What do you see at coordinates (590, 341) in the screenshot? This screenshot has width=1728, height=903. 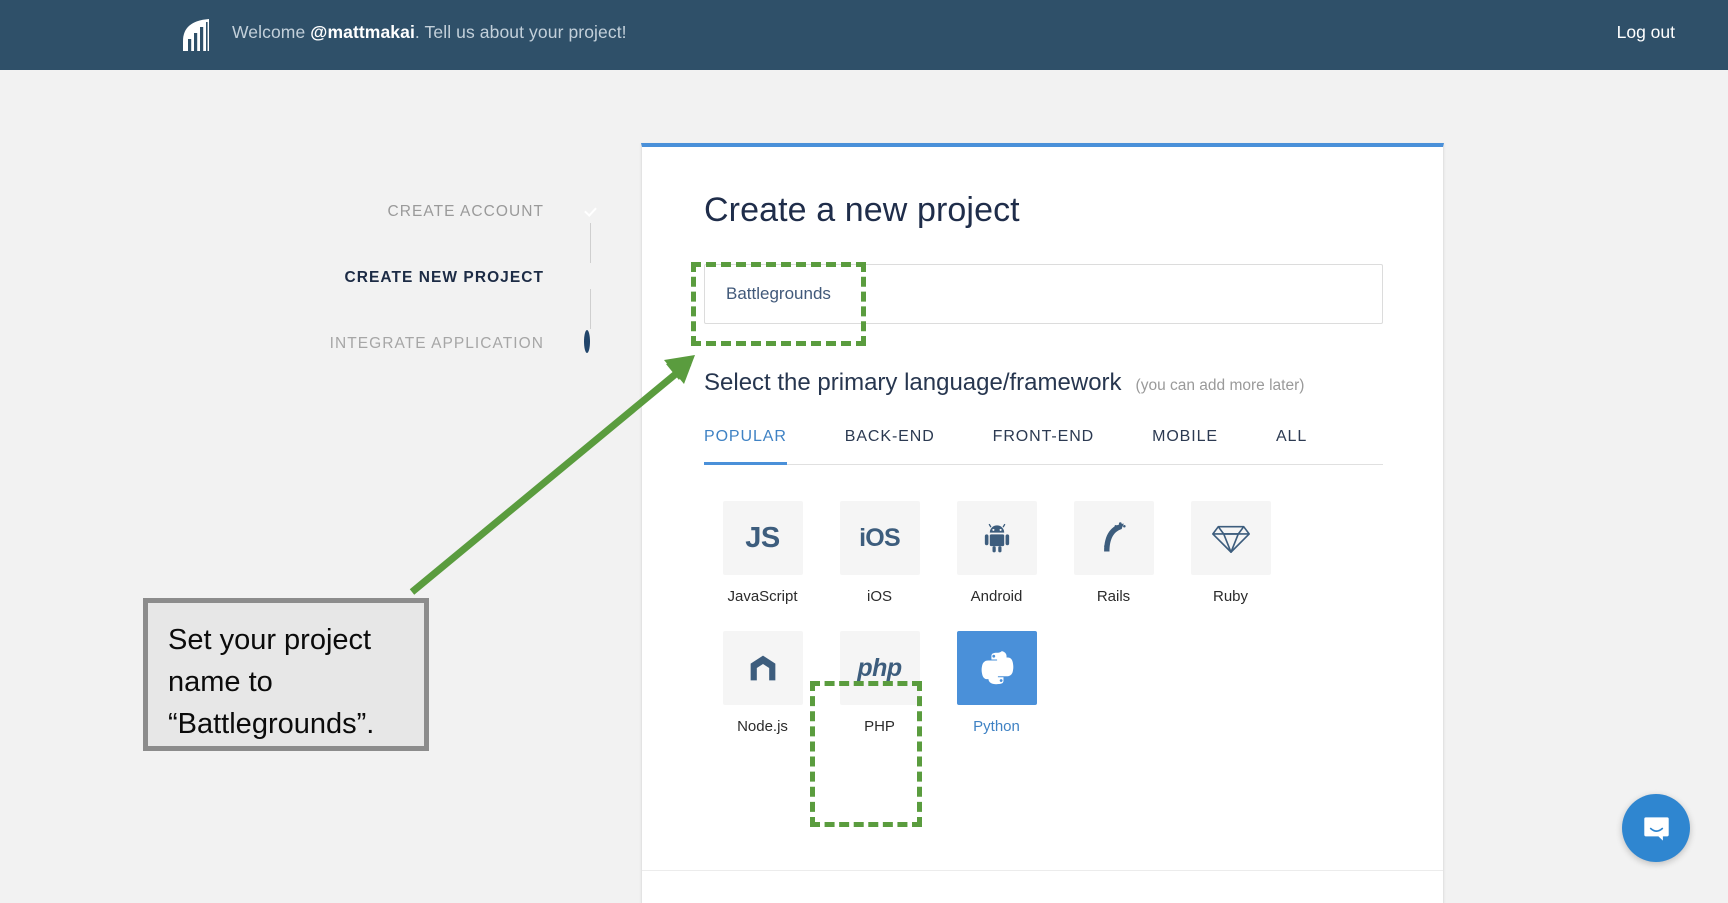 I see `step-marker-pending-ring-icon` at bounding box center [590, 341].